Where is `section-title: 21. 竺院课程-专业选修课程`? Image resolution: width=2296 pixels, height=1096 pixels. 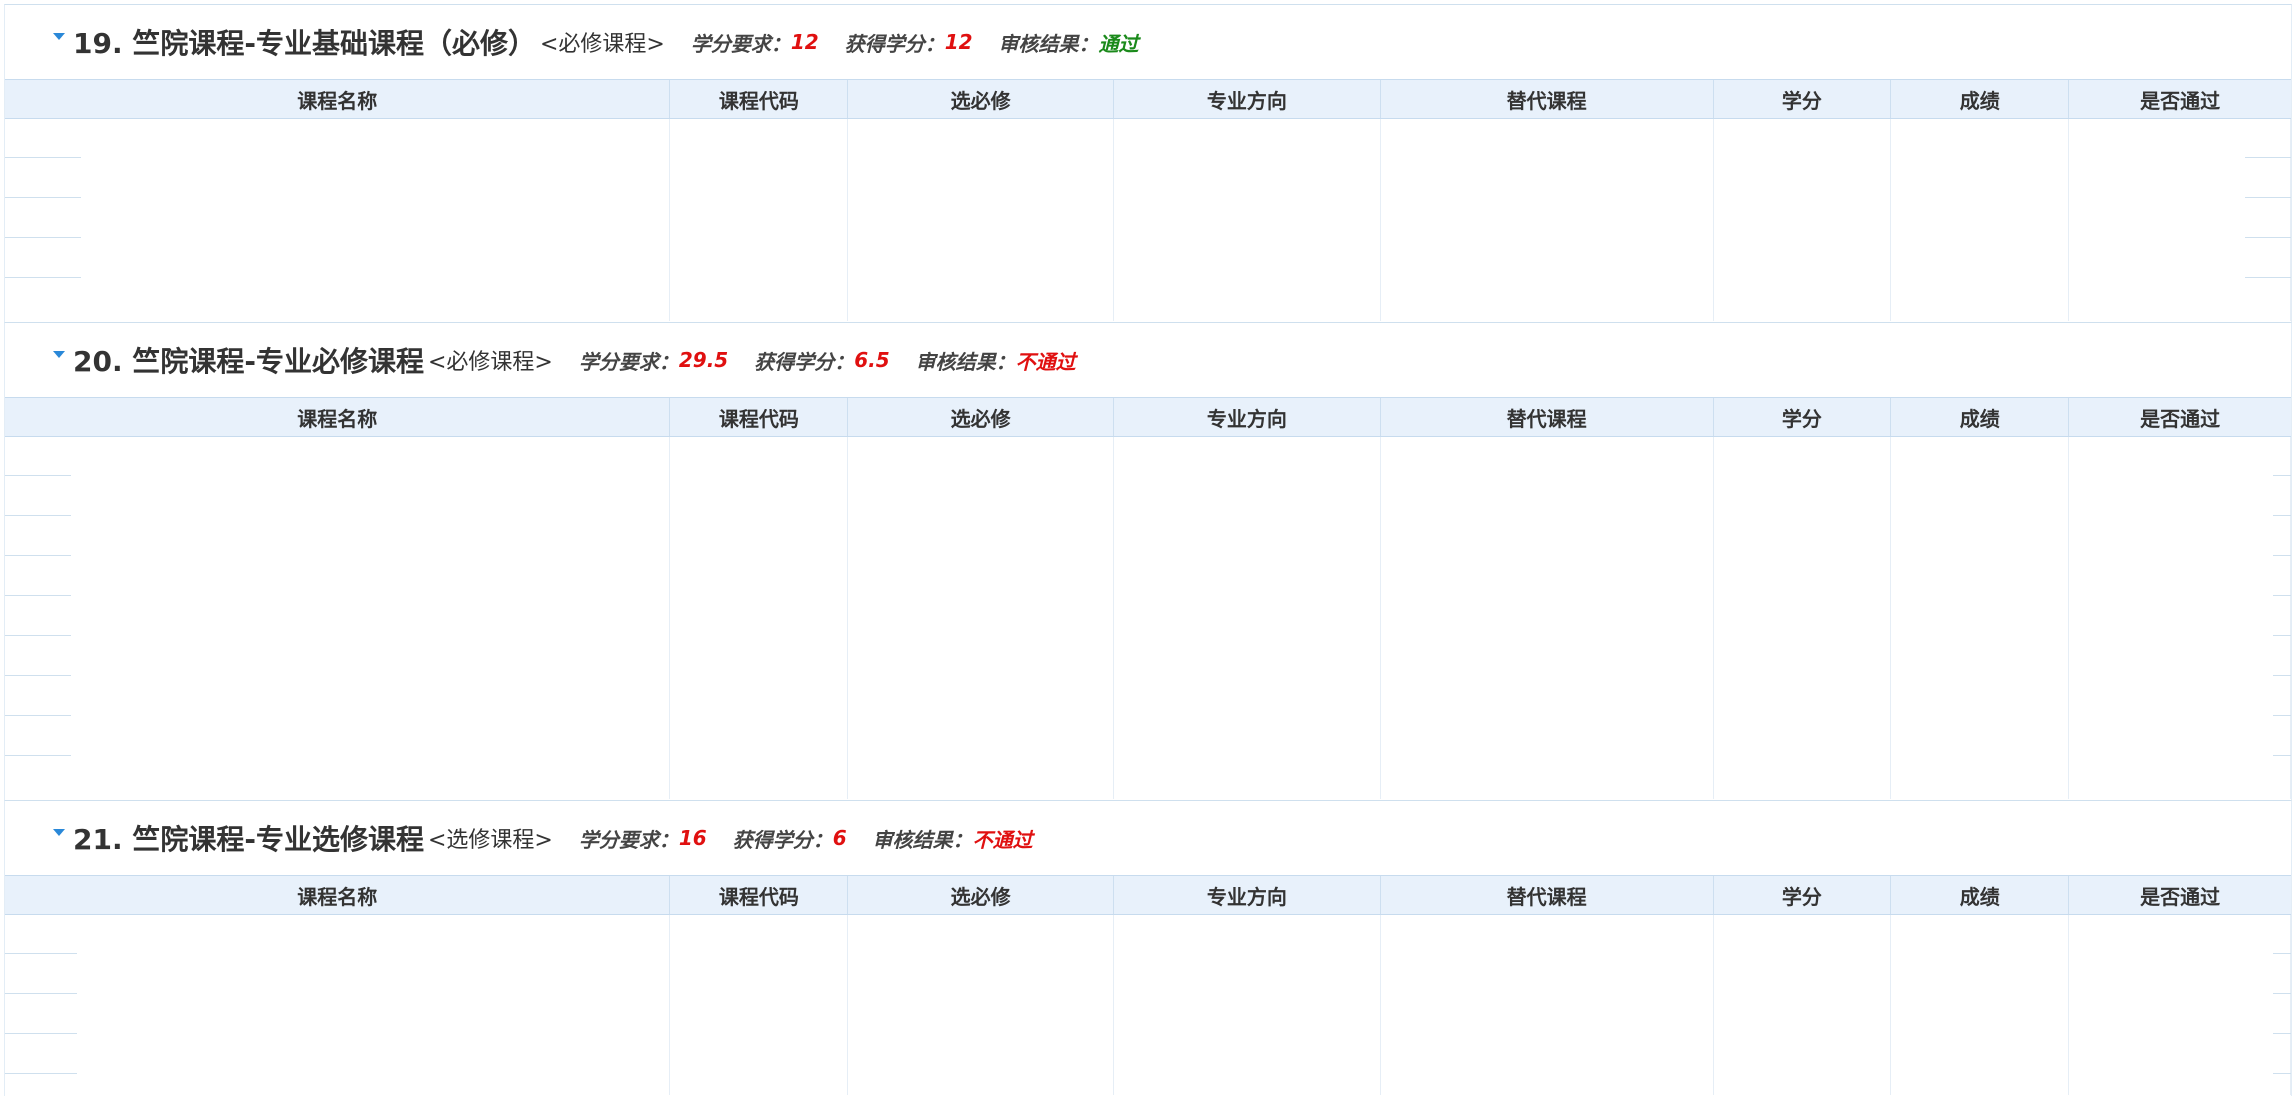
section-title: 21. 竺院课程-专业选修课程 is located at coordinates (248, 839).